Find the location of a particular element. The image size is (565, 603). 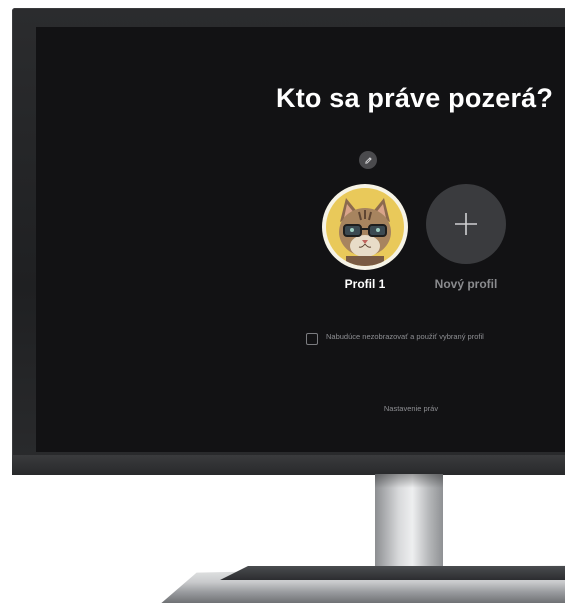

remember-profile-checkbox is located at coordinates (312, 339).